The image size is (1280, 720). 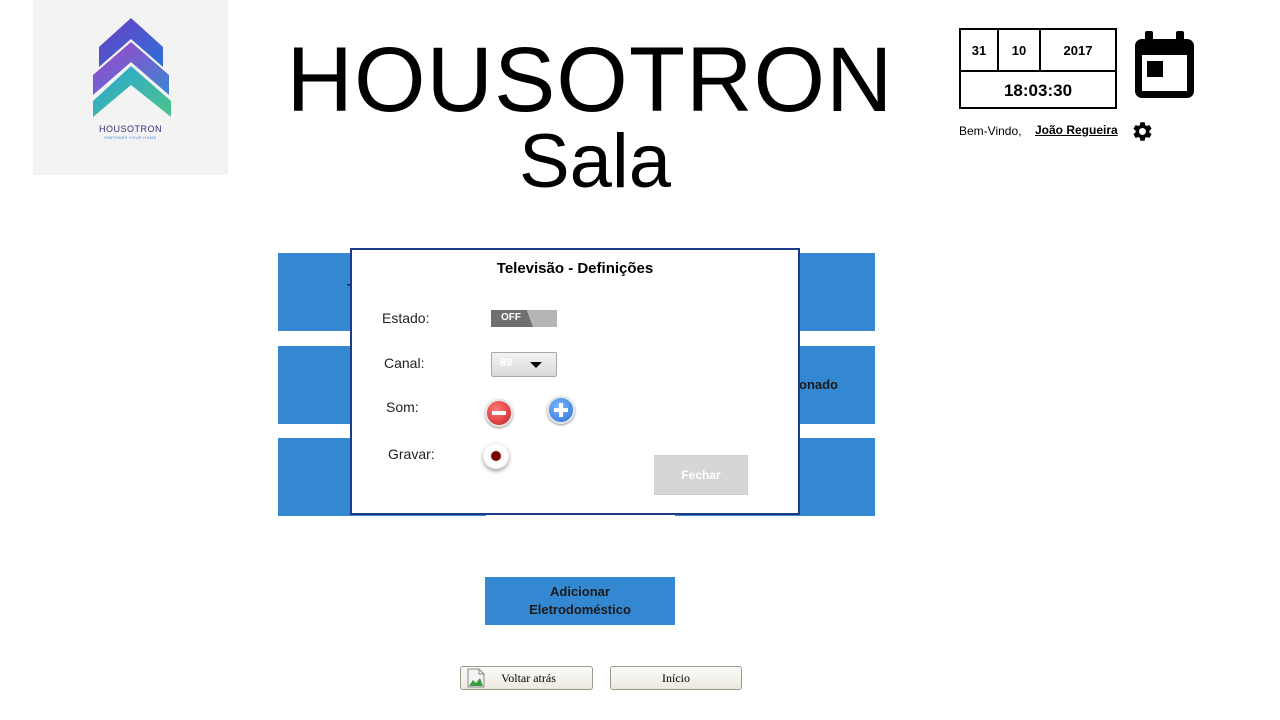 I want to click on home-button: Início, so click(x=676, y=678).